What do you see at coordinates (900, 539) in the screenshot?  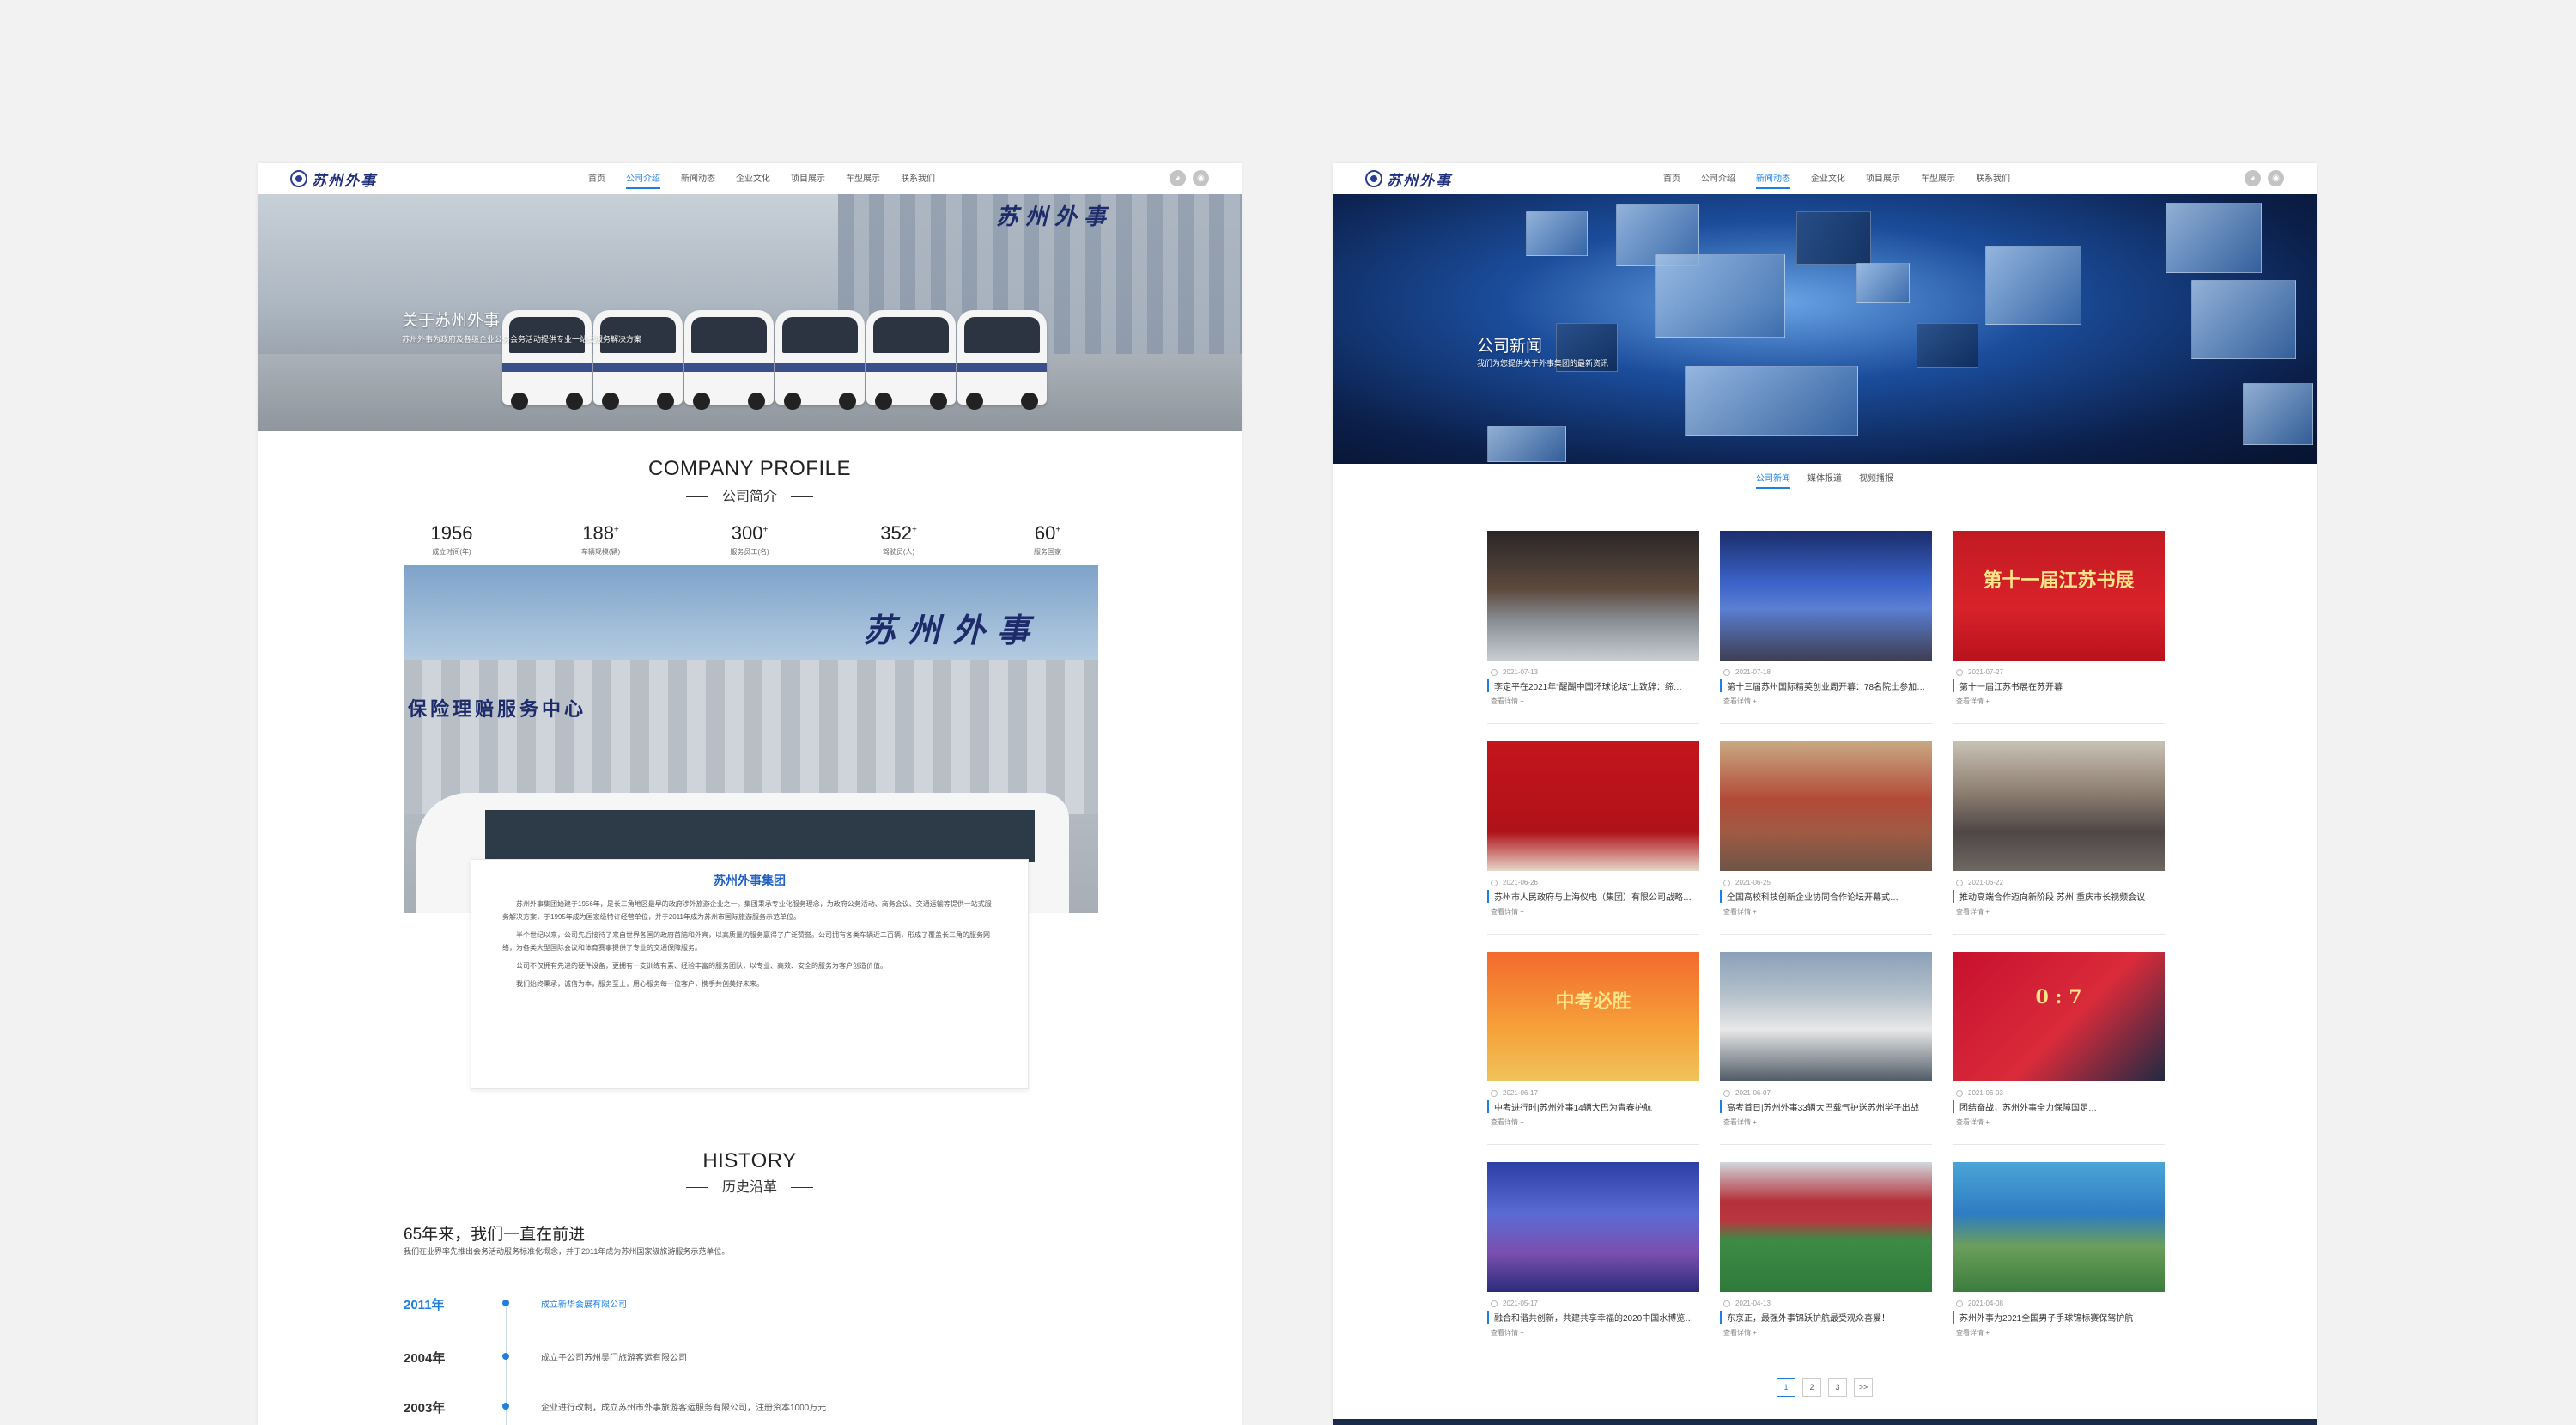 I see `stat-item: 352+ 驾驶员(人)` at bounding box center [900, 539].